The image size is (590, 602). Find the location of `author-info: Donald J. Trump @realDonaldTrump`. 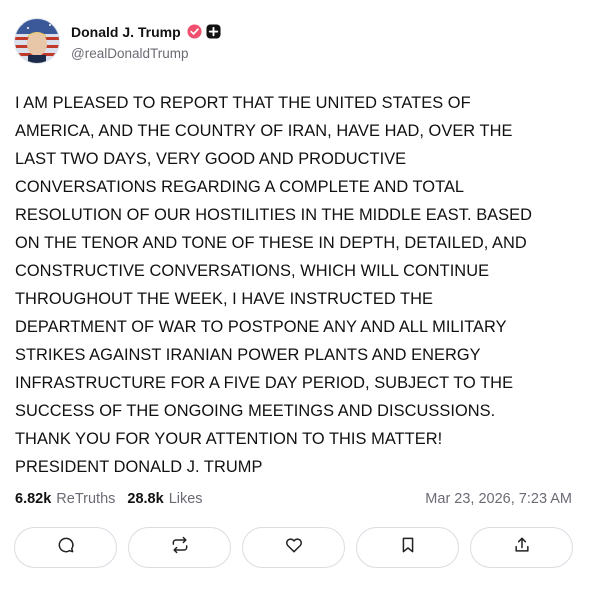

author-info: Donald J. Trump @realDonaldTrump is located at coordinates (146, 41).